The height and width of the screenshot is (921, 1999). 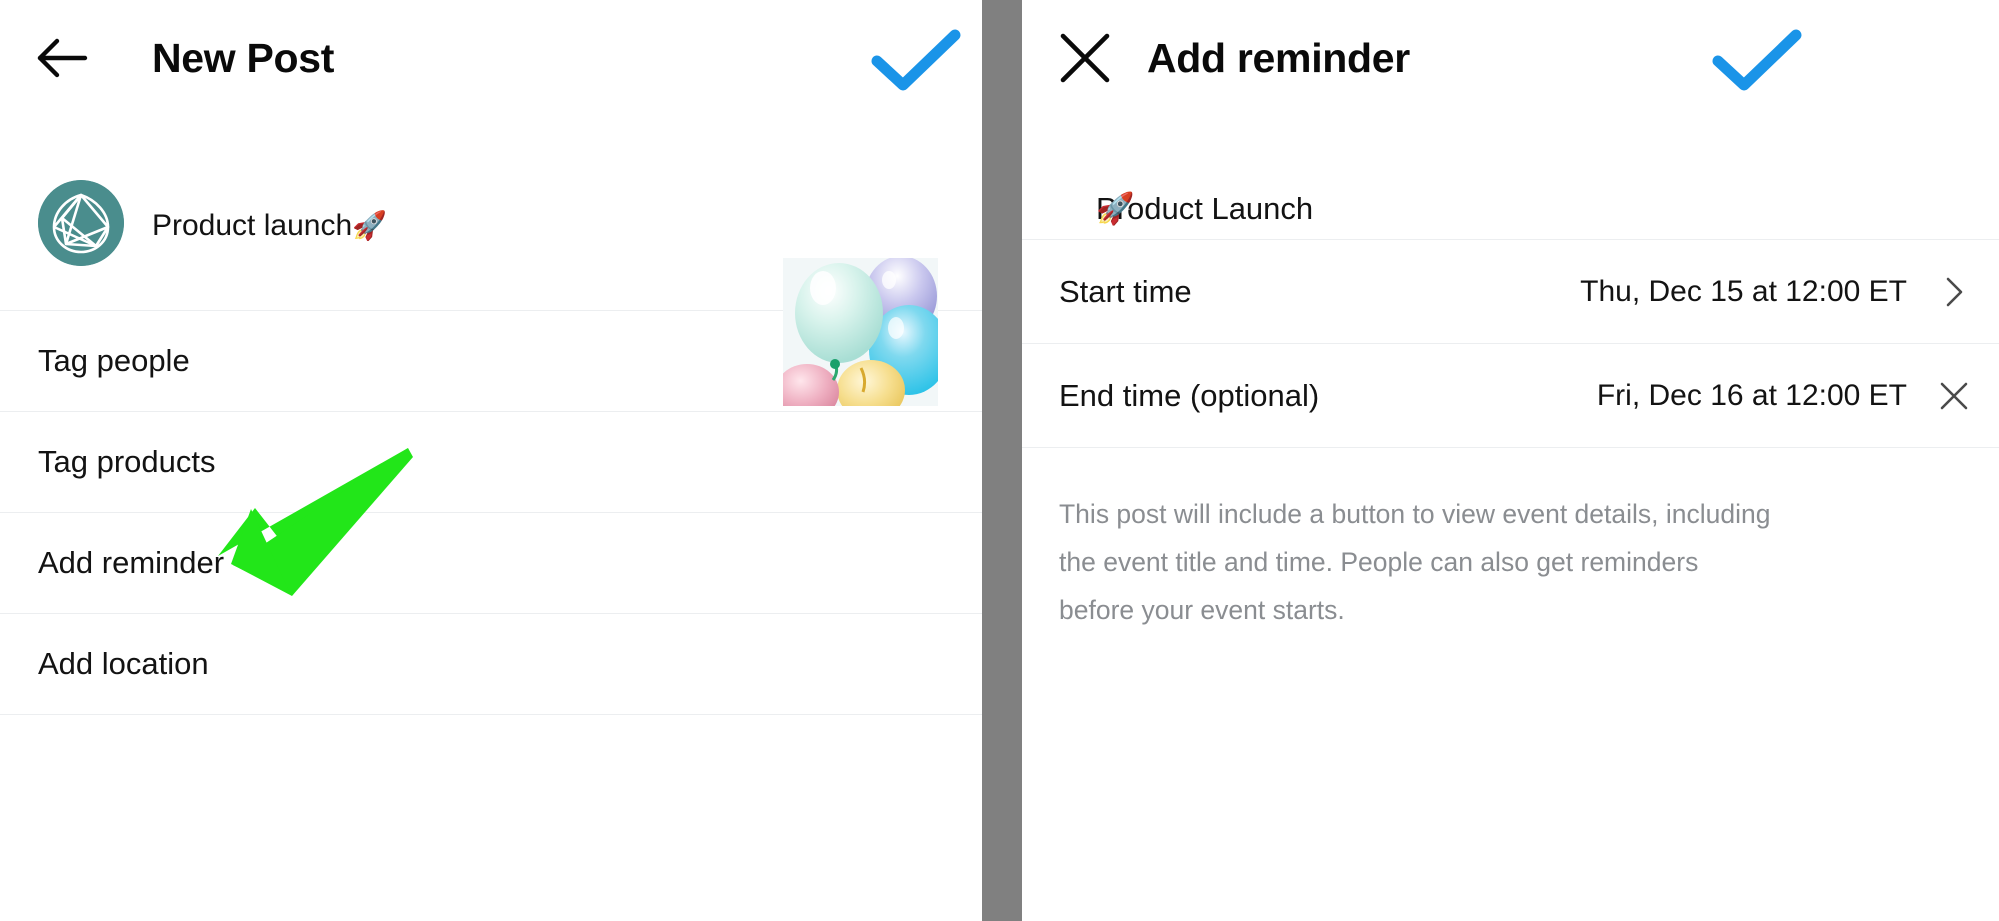 I want to click on menu-item-label: Add reminder, so click(x=131, y=562).